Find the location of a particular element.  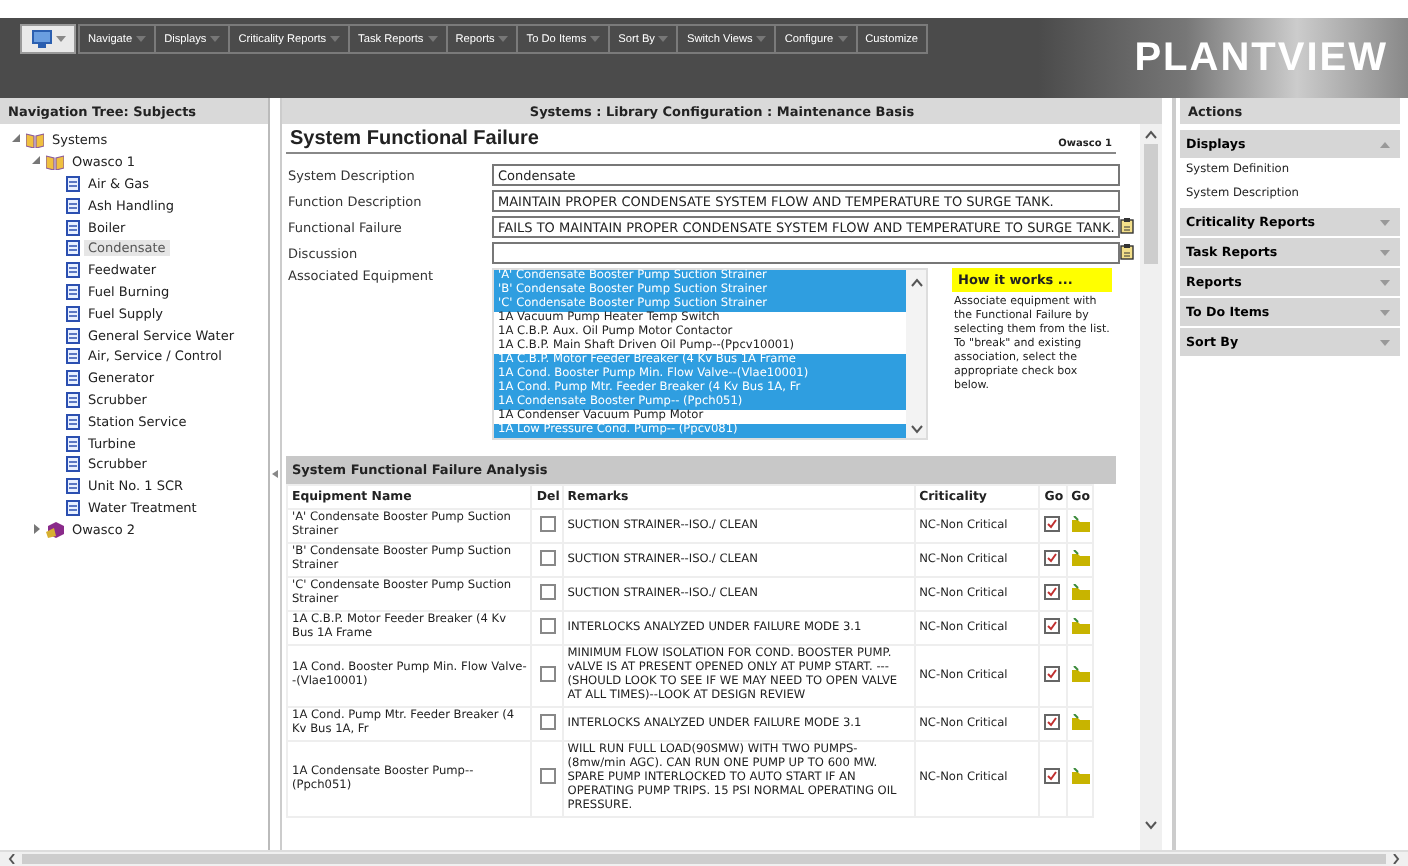

logo-text: PLANTVIEW is located at coordinates (1261, 58).